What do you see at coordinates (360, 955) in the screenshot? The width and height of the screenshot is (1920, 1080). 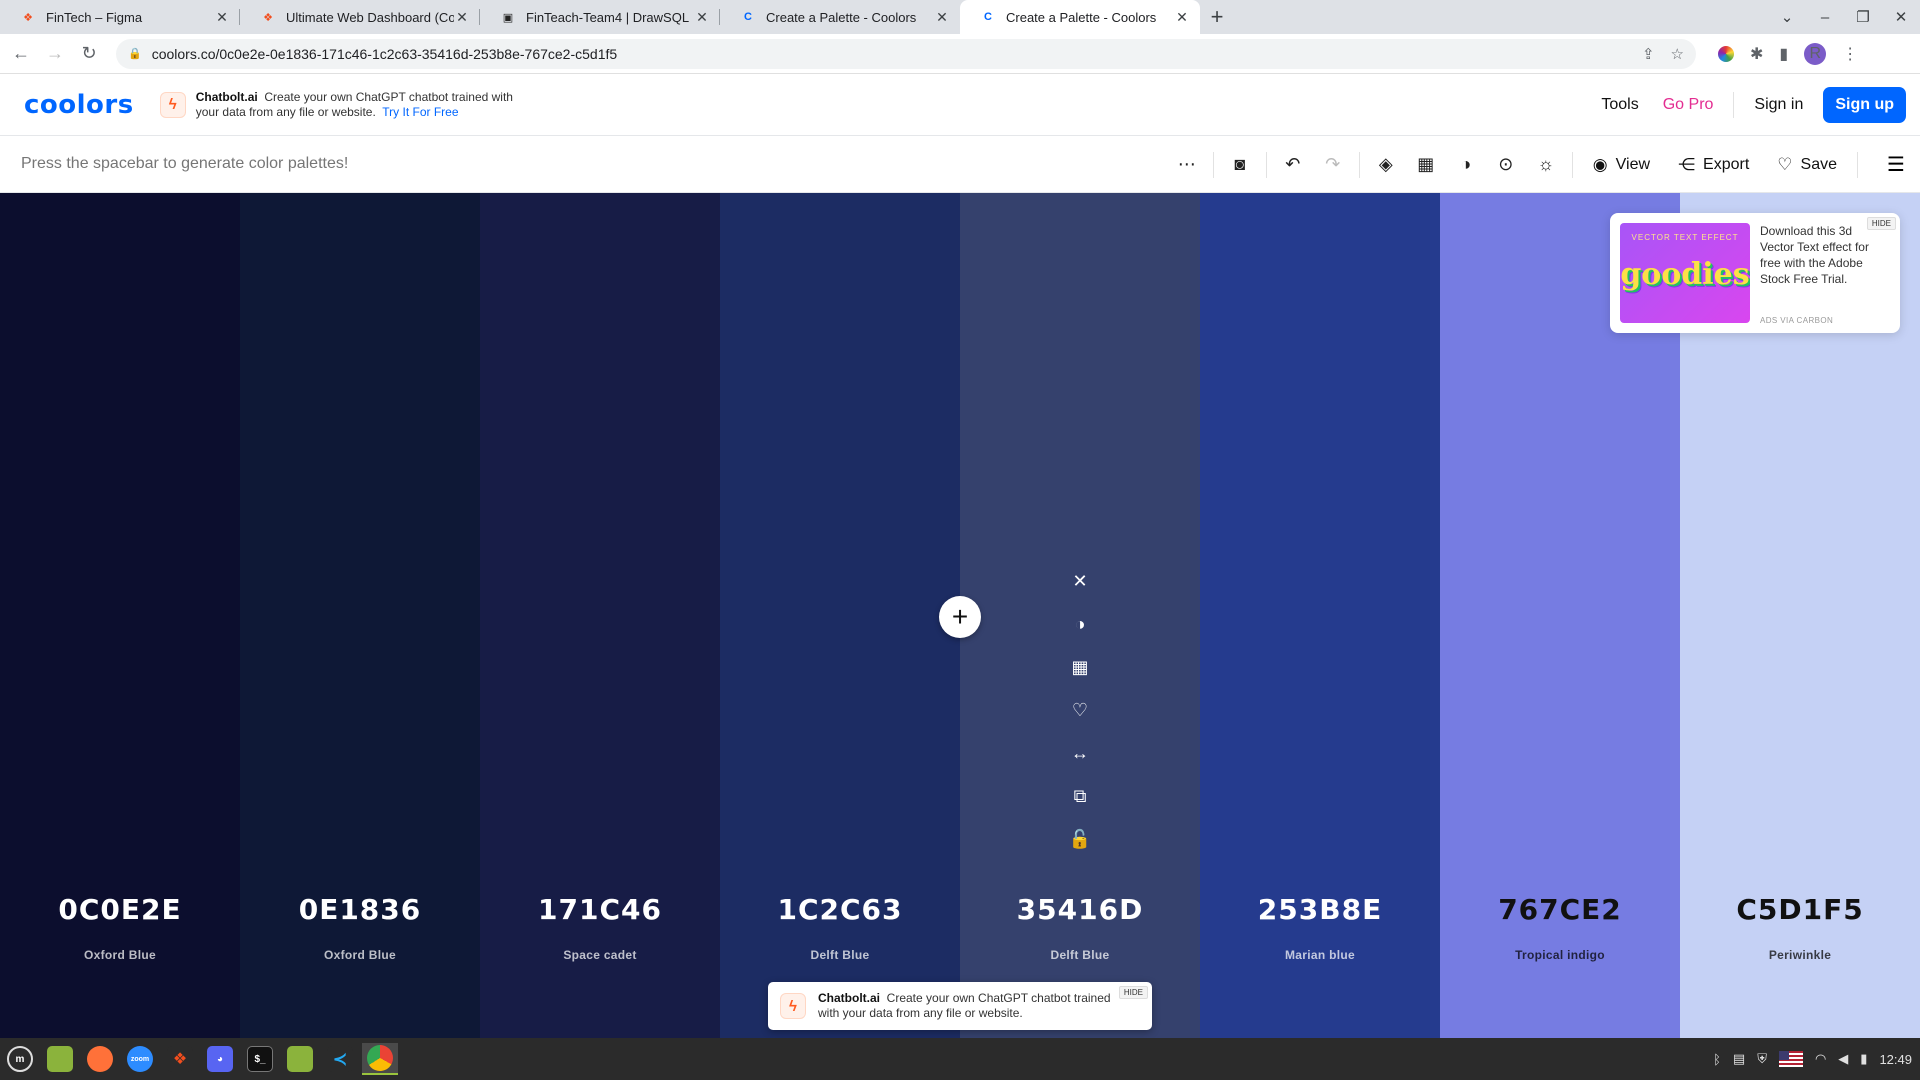 I see `color-name: Oxford Blue` at bounding box center [360, 955].